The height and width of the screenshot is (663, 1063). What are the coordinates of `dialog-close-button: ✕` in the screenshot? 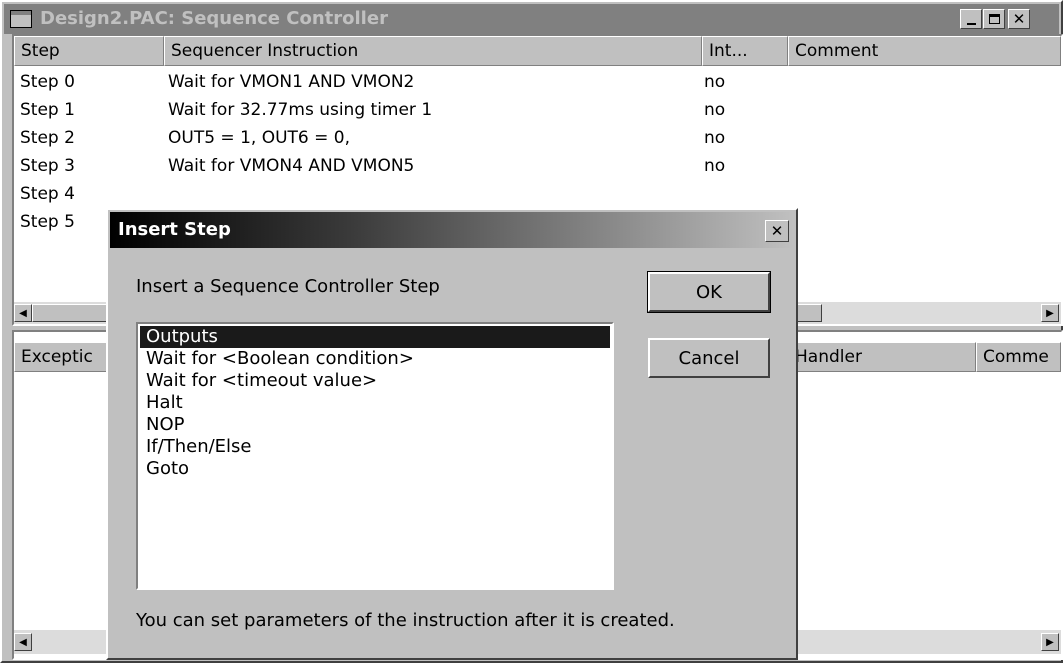 It's located at (777, 231).